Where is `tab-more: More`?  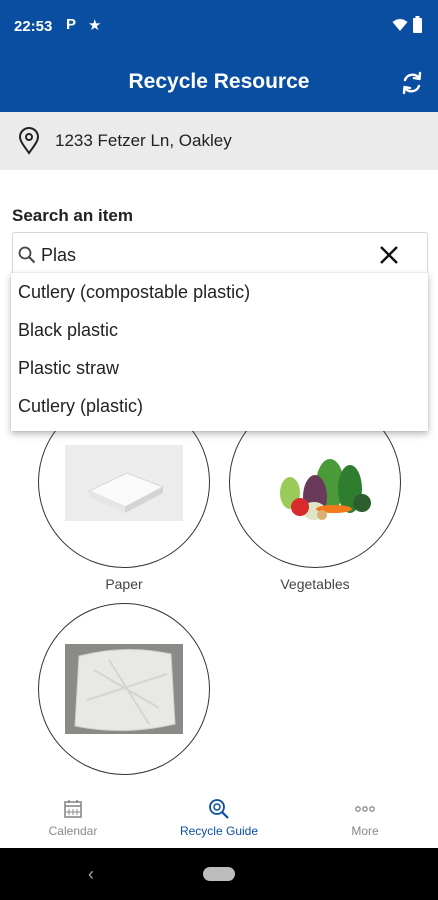 tab-more: More is located at coordinates (365, 819).